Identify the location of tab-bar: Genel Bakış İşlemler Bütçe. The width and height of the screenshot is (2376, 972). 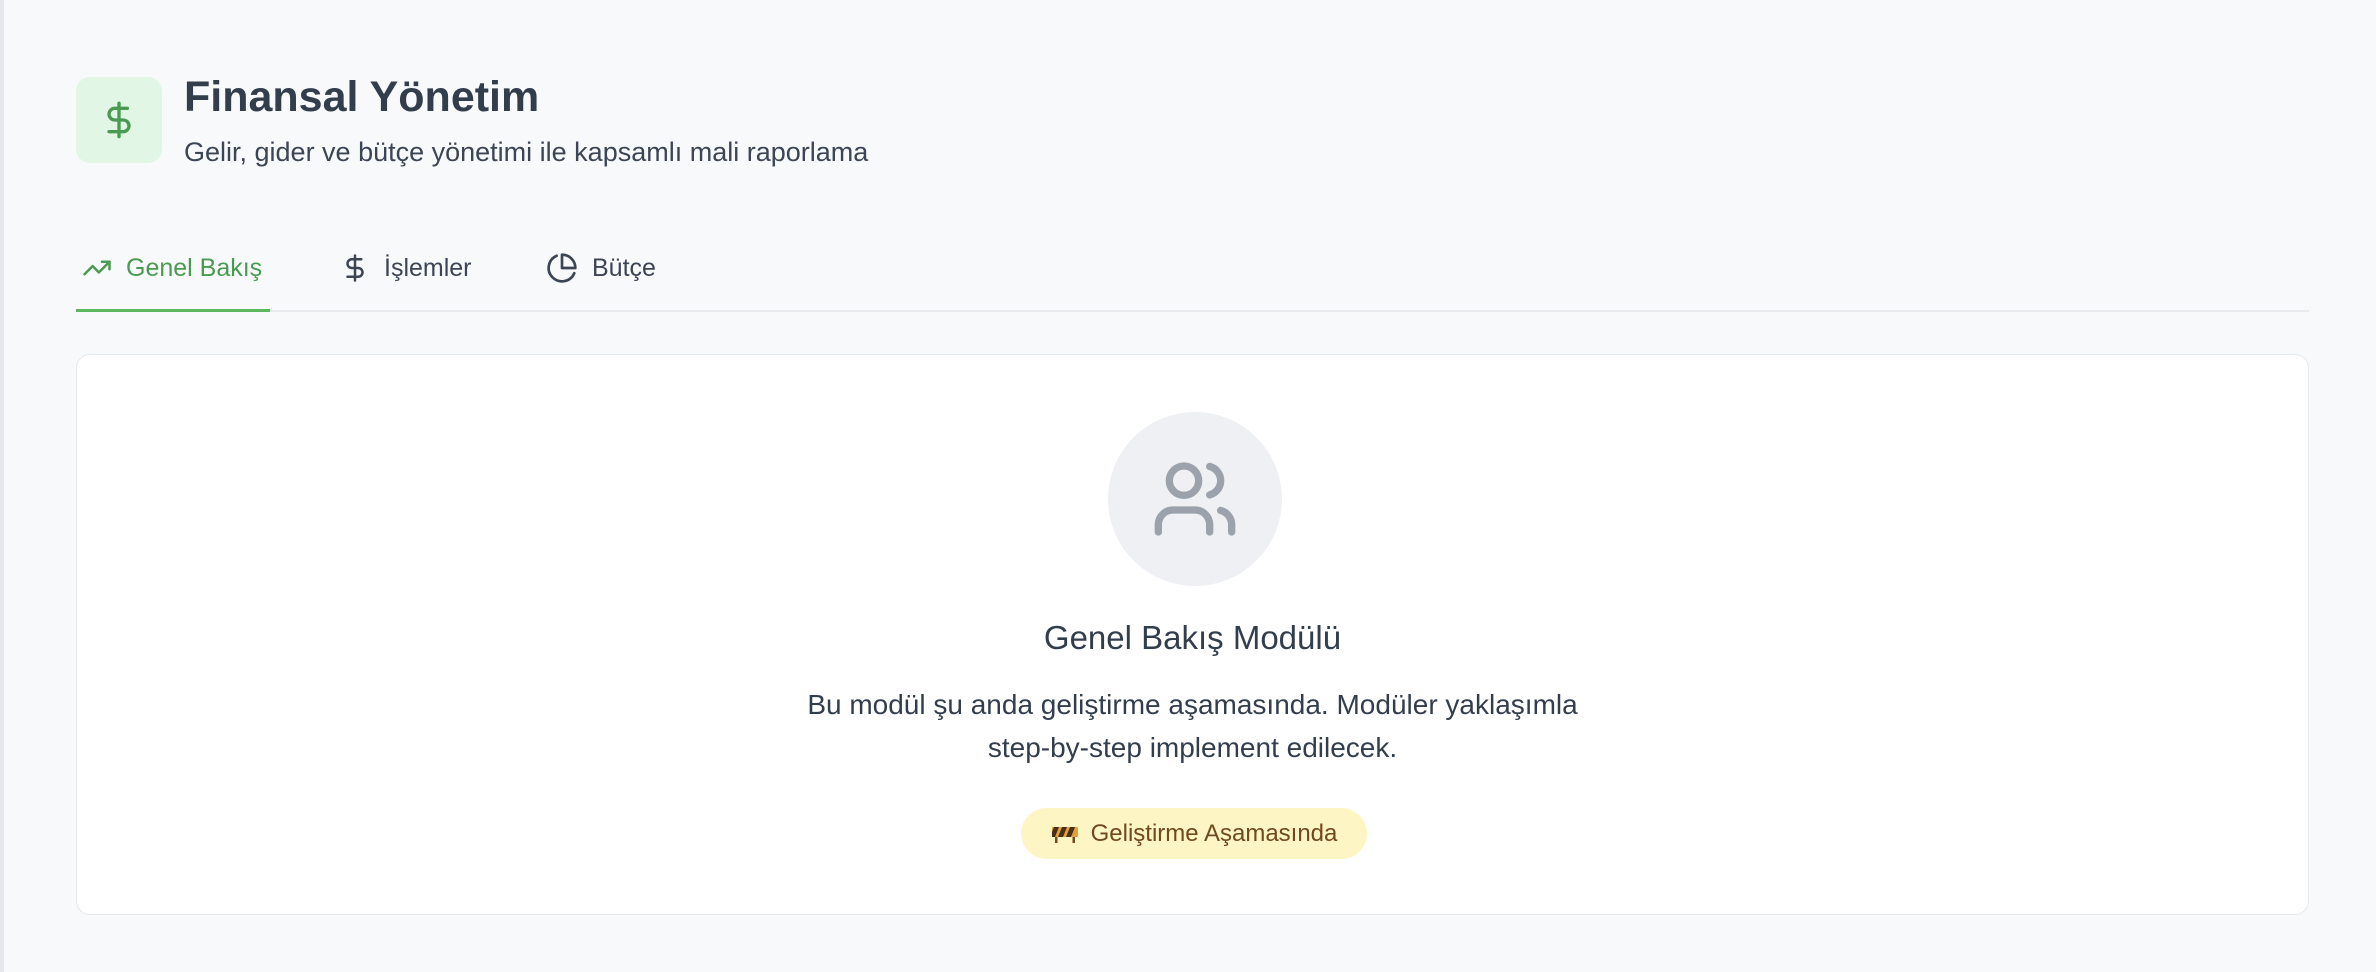
(1192, 269).